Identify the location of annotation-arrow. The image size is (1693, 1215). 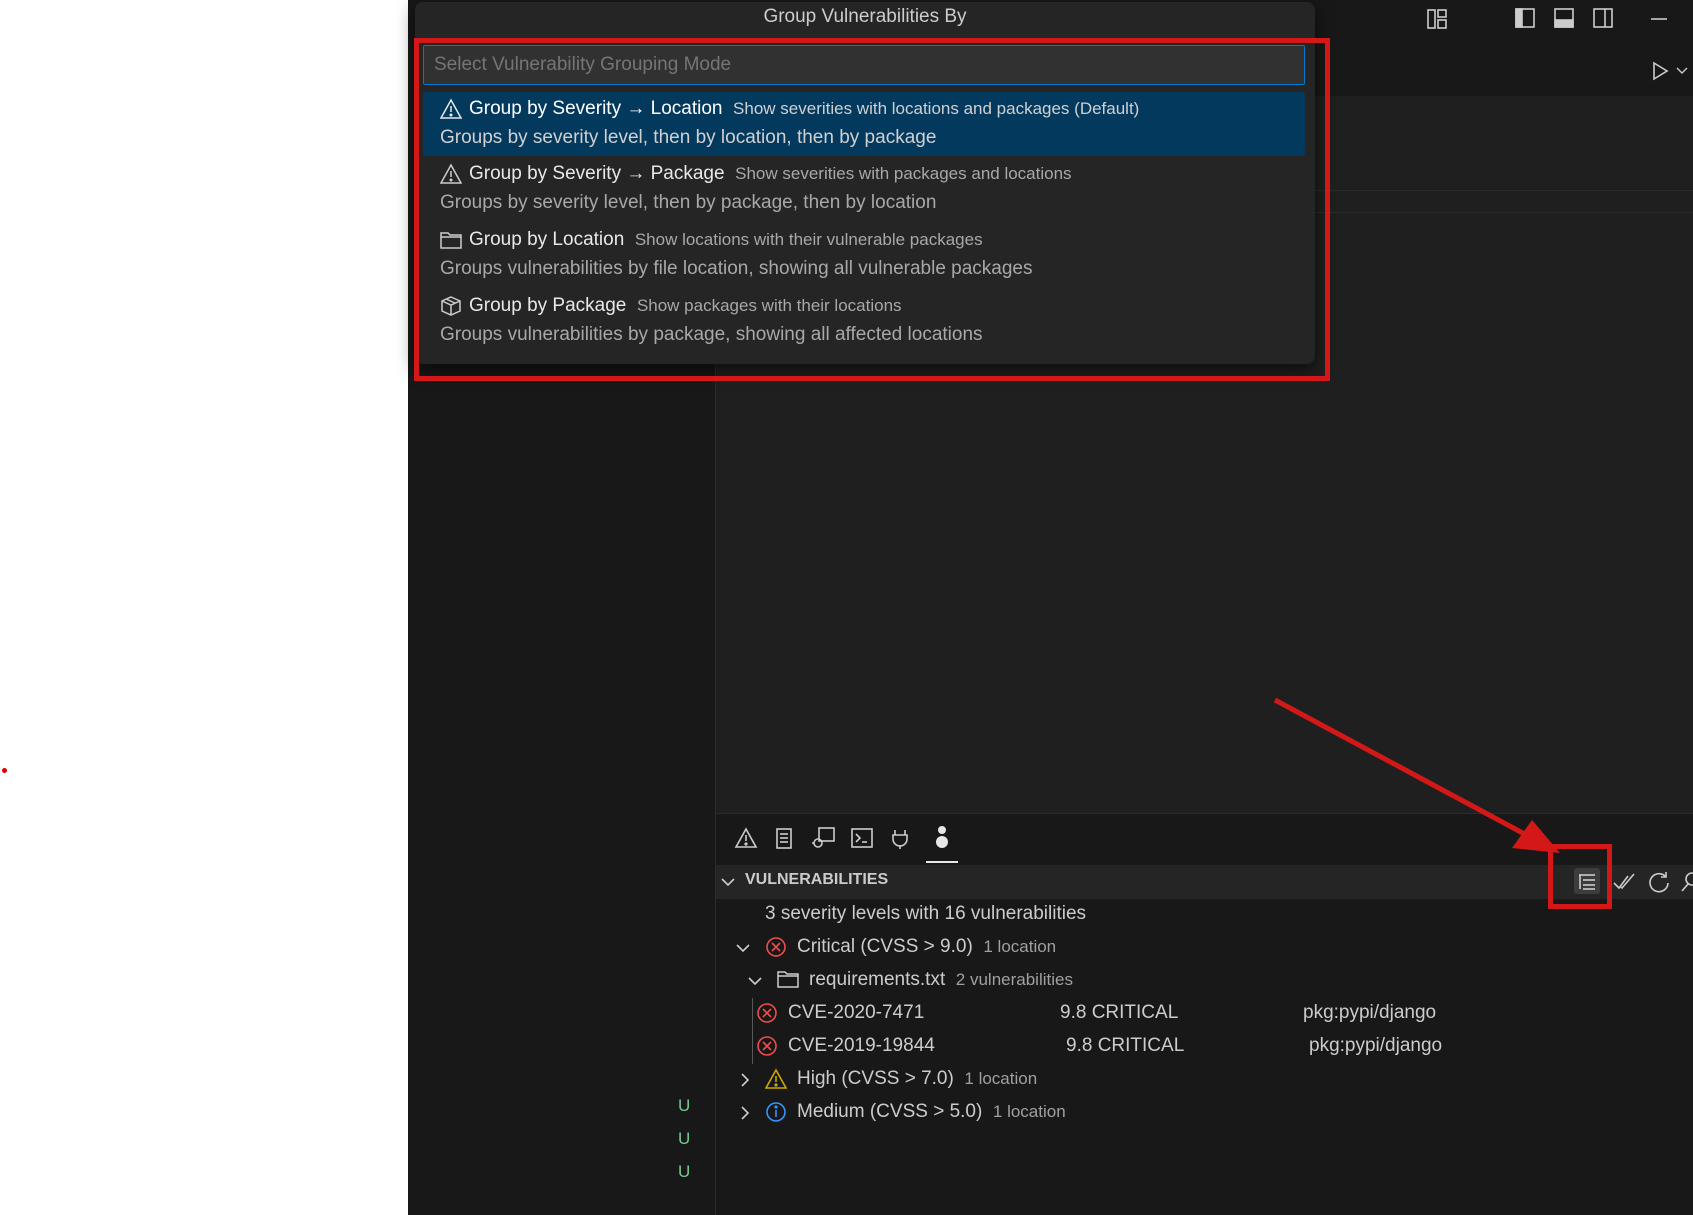
(1416, 775).